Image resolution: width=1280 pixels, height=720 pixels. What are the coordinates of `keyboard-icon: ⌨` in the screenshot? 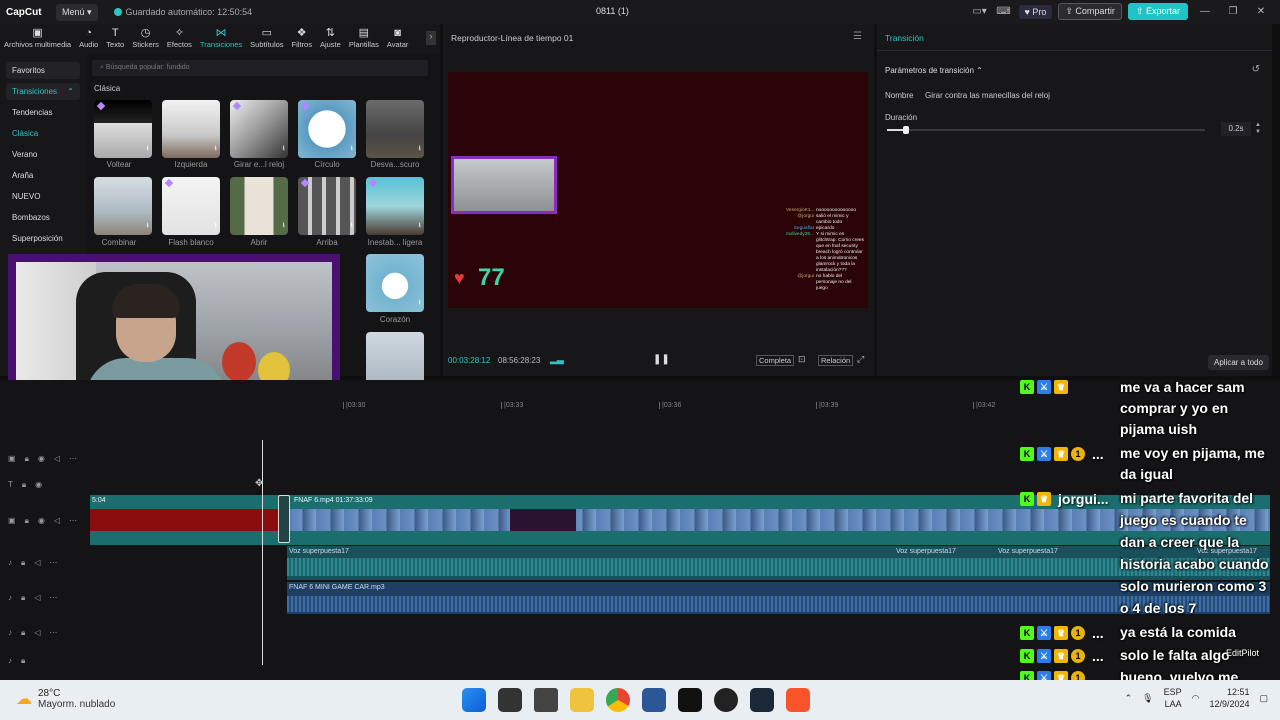 It's located at (1004, 12).